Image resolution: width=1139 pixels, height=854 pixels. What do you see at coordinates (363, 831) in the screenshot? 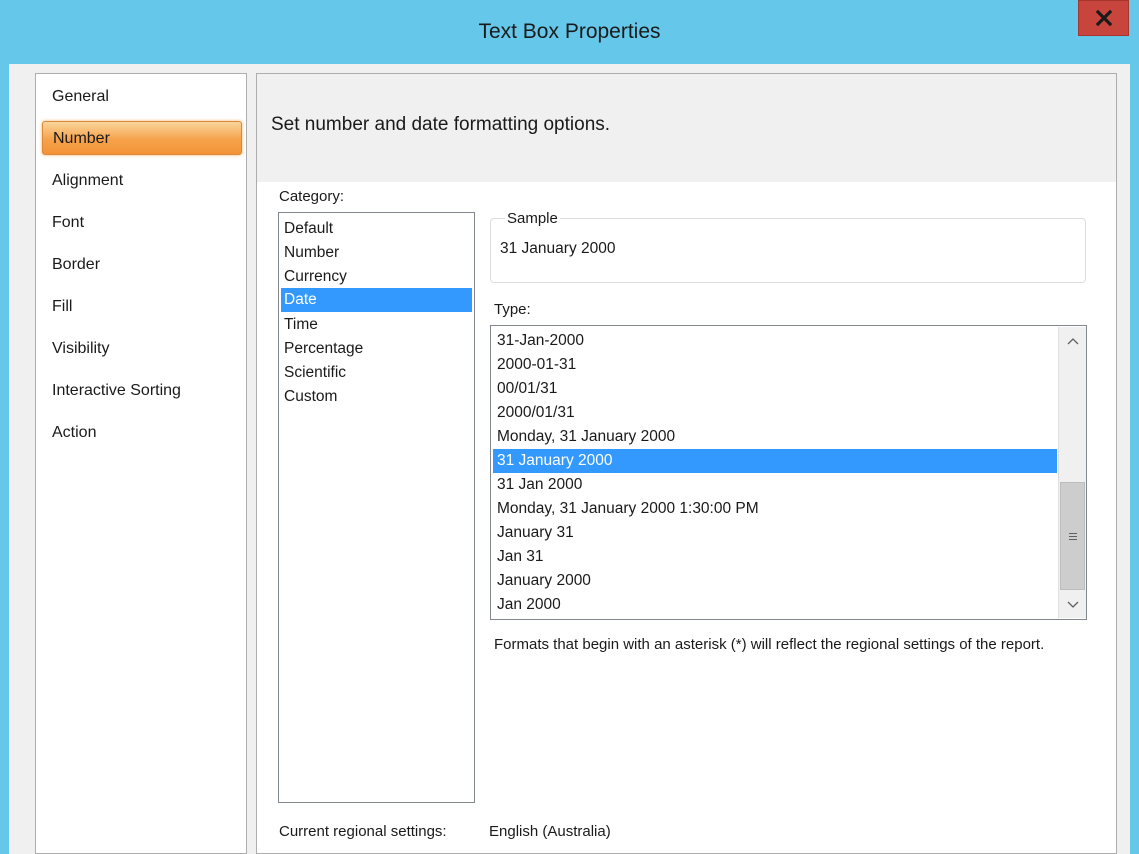
I see `regional-settings-label: Current regional settings:` at bounding box center [363, 831].